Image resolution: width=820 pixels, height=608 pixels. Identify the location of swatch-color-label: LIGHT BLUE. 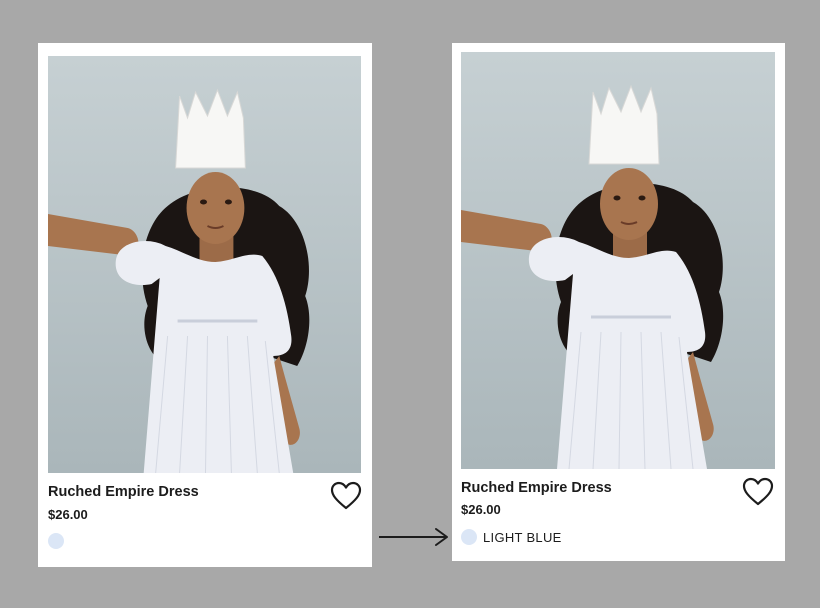
(522, 537).